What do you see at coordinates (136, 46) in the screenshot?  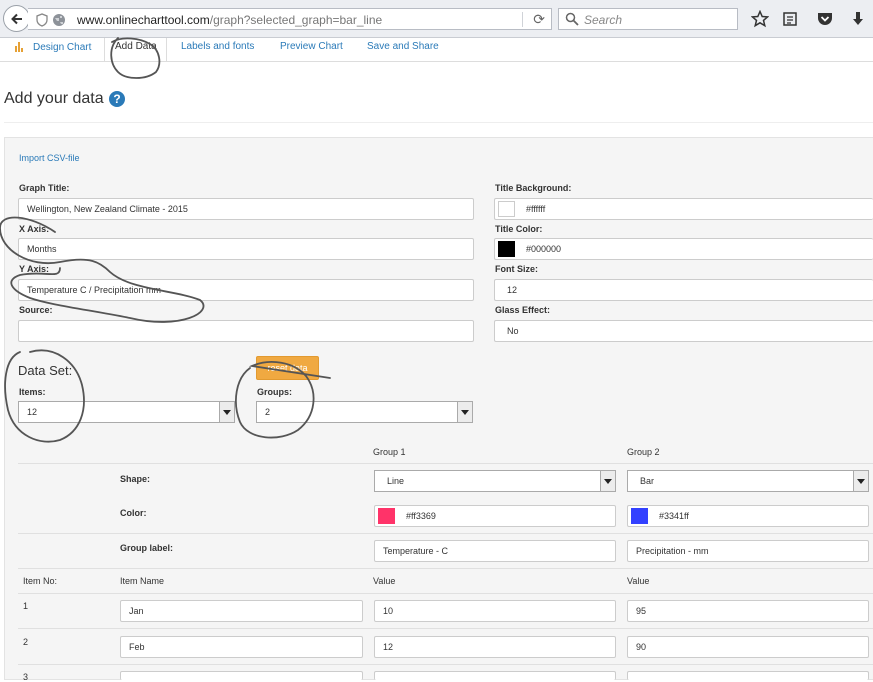 I see `tab-add-data: Add Data` at bounding box center [136, 46].